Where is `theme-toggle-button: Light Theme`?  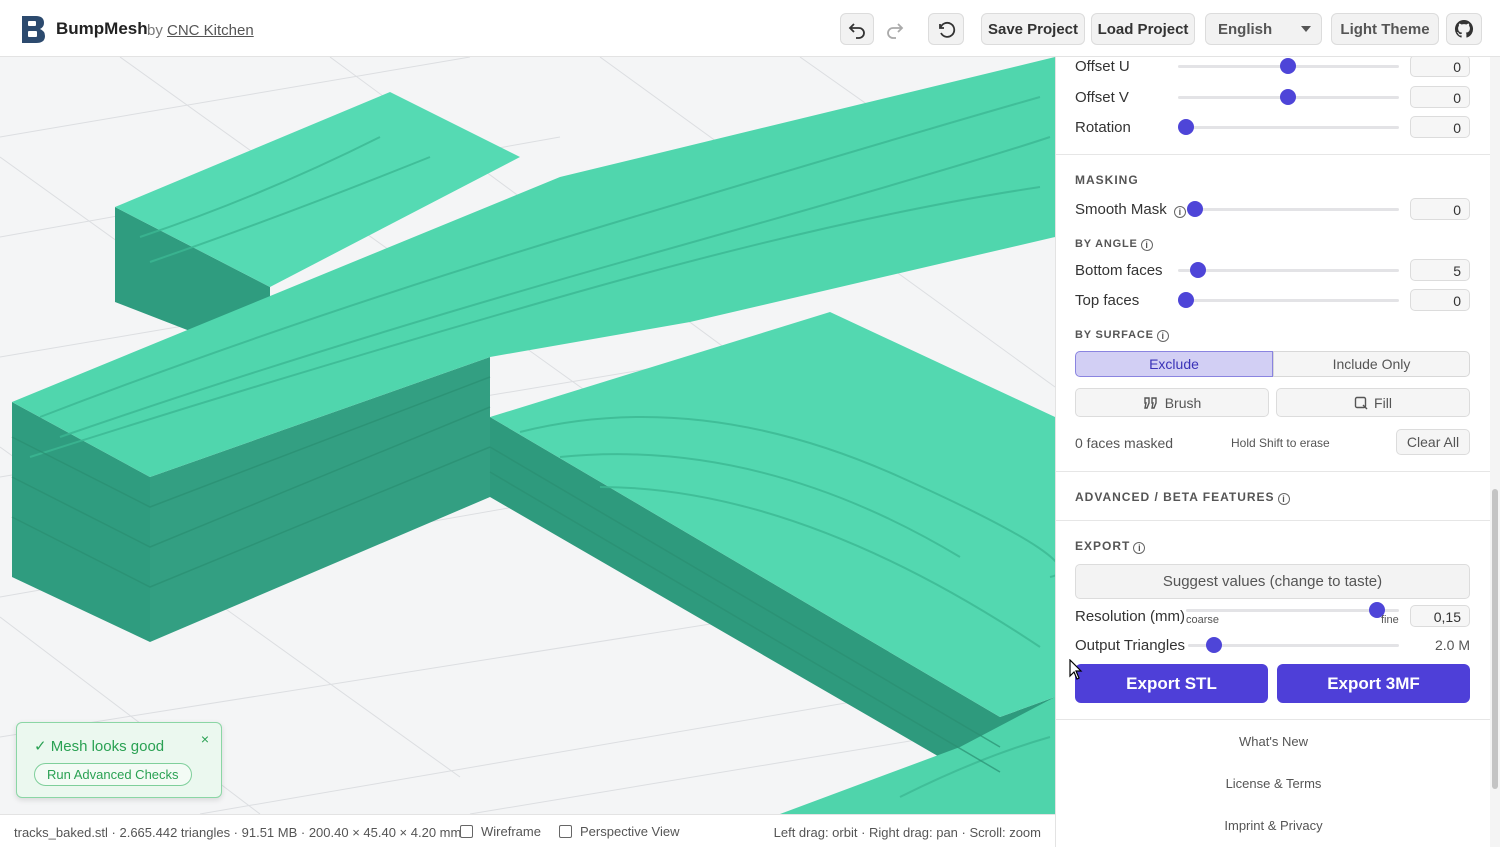
theme-toggle-button: Light Theme is located at coordinates (1385, 29).